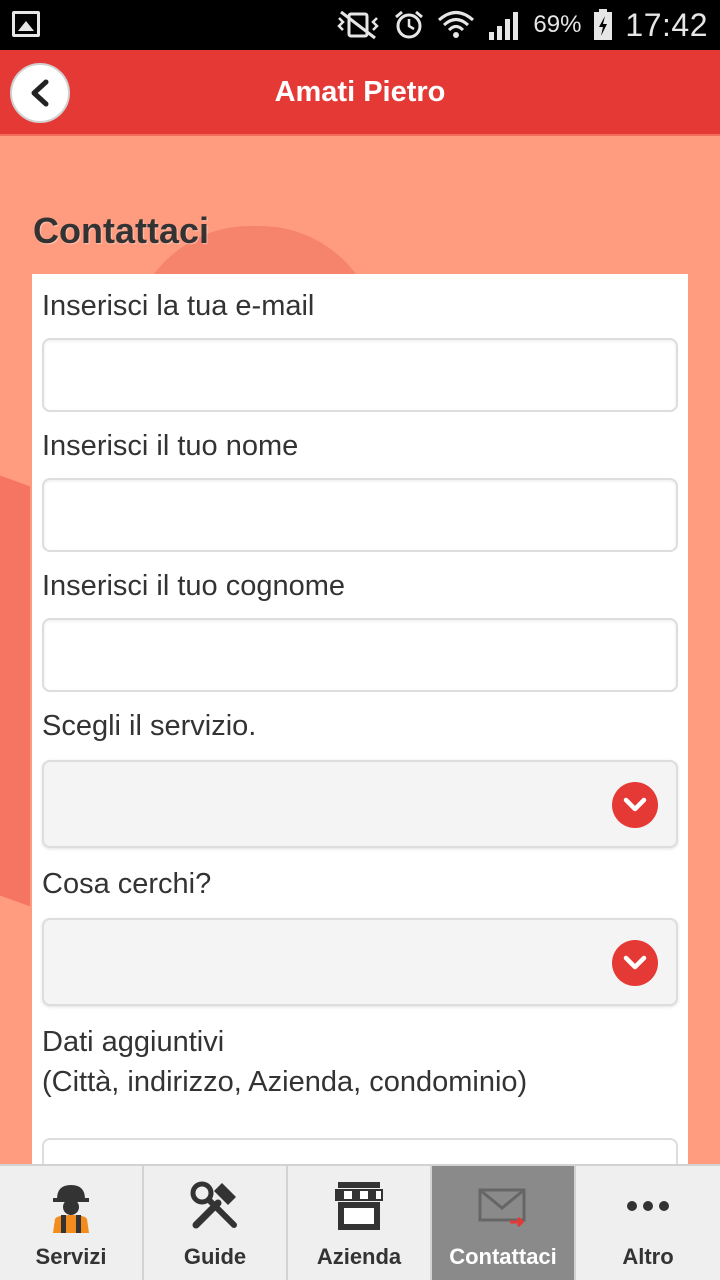 This screenshot has height=1280, width=720. I want to click on tab-label: Altro, so click(648, 1256).